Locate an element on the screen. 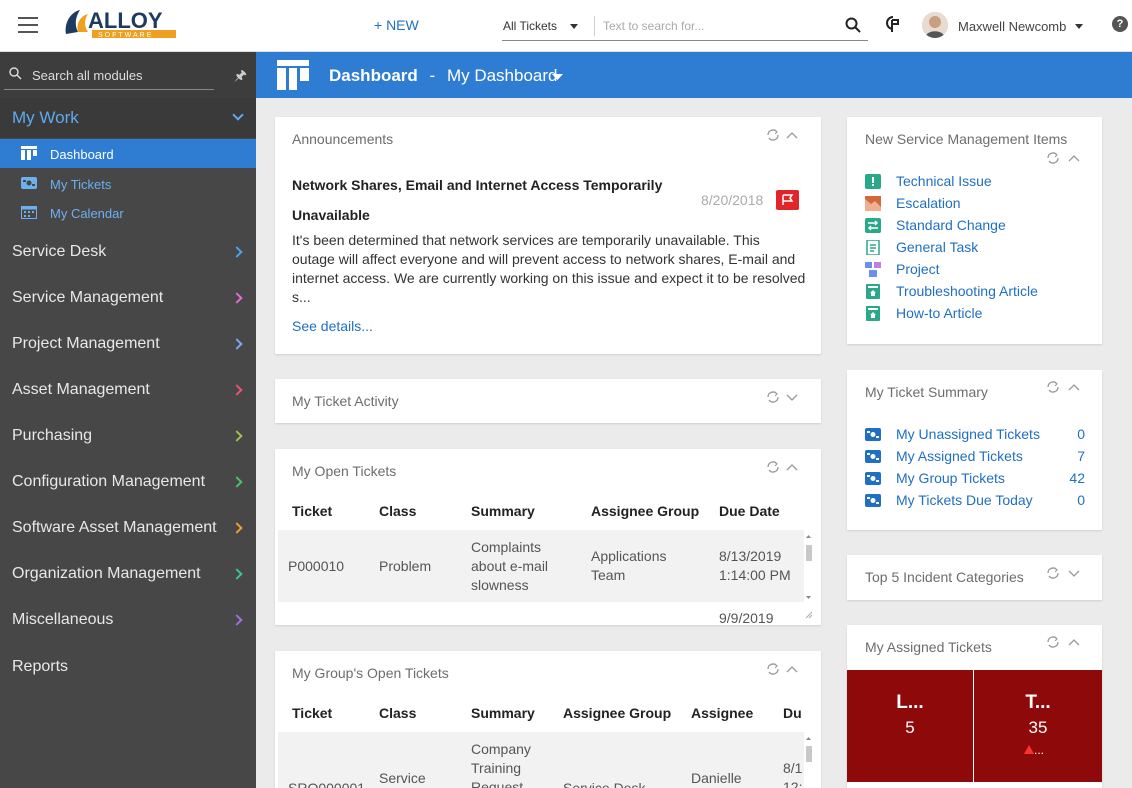  sidebar-item-organization-management: Organization Management is located at coordinates (128, 574).